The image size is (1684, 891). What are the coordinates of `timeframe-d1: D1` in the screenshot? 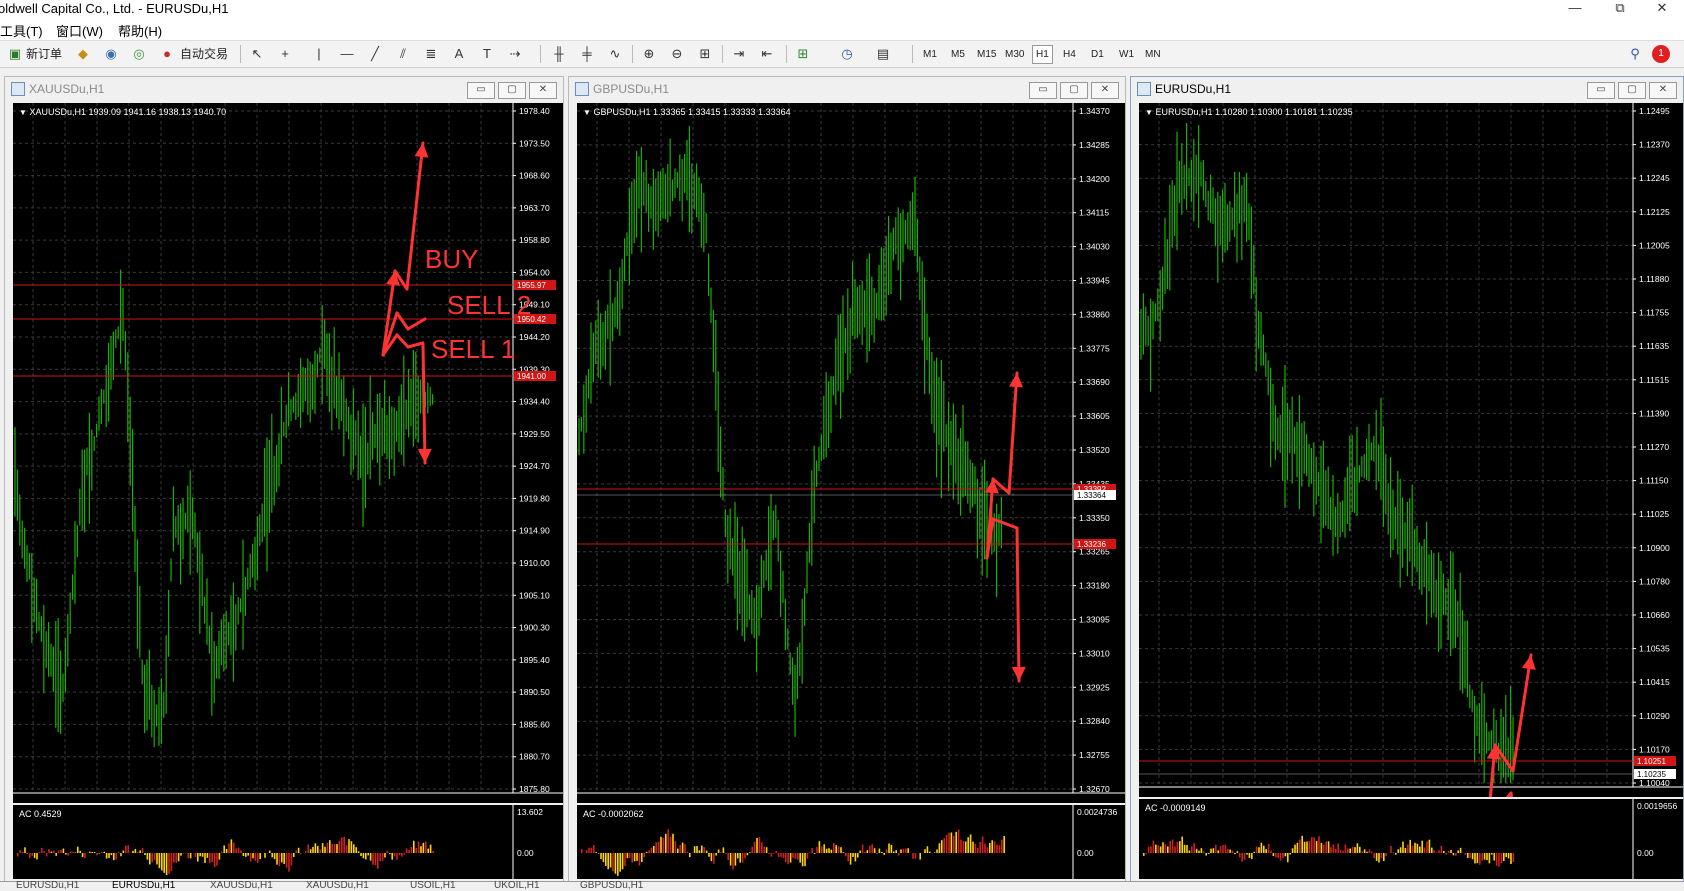 It's located at (1097, 54).